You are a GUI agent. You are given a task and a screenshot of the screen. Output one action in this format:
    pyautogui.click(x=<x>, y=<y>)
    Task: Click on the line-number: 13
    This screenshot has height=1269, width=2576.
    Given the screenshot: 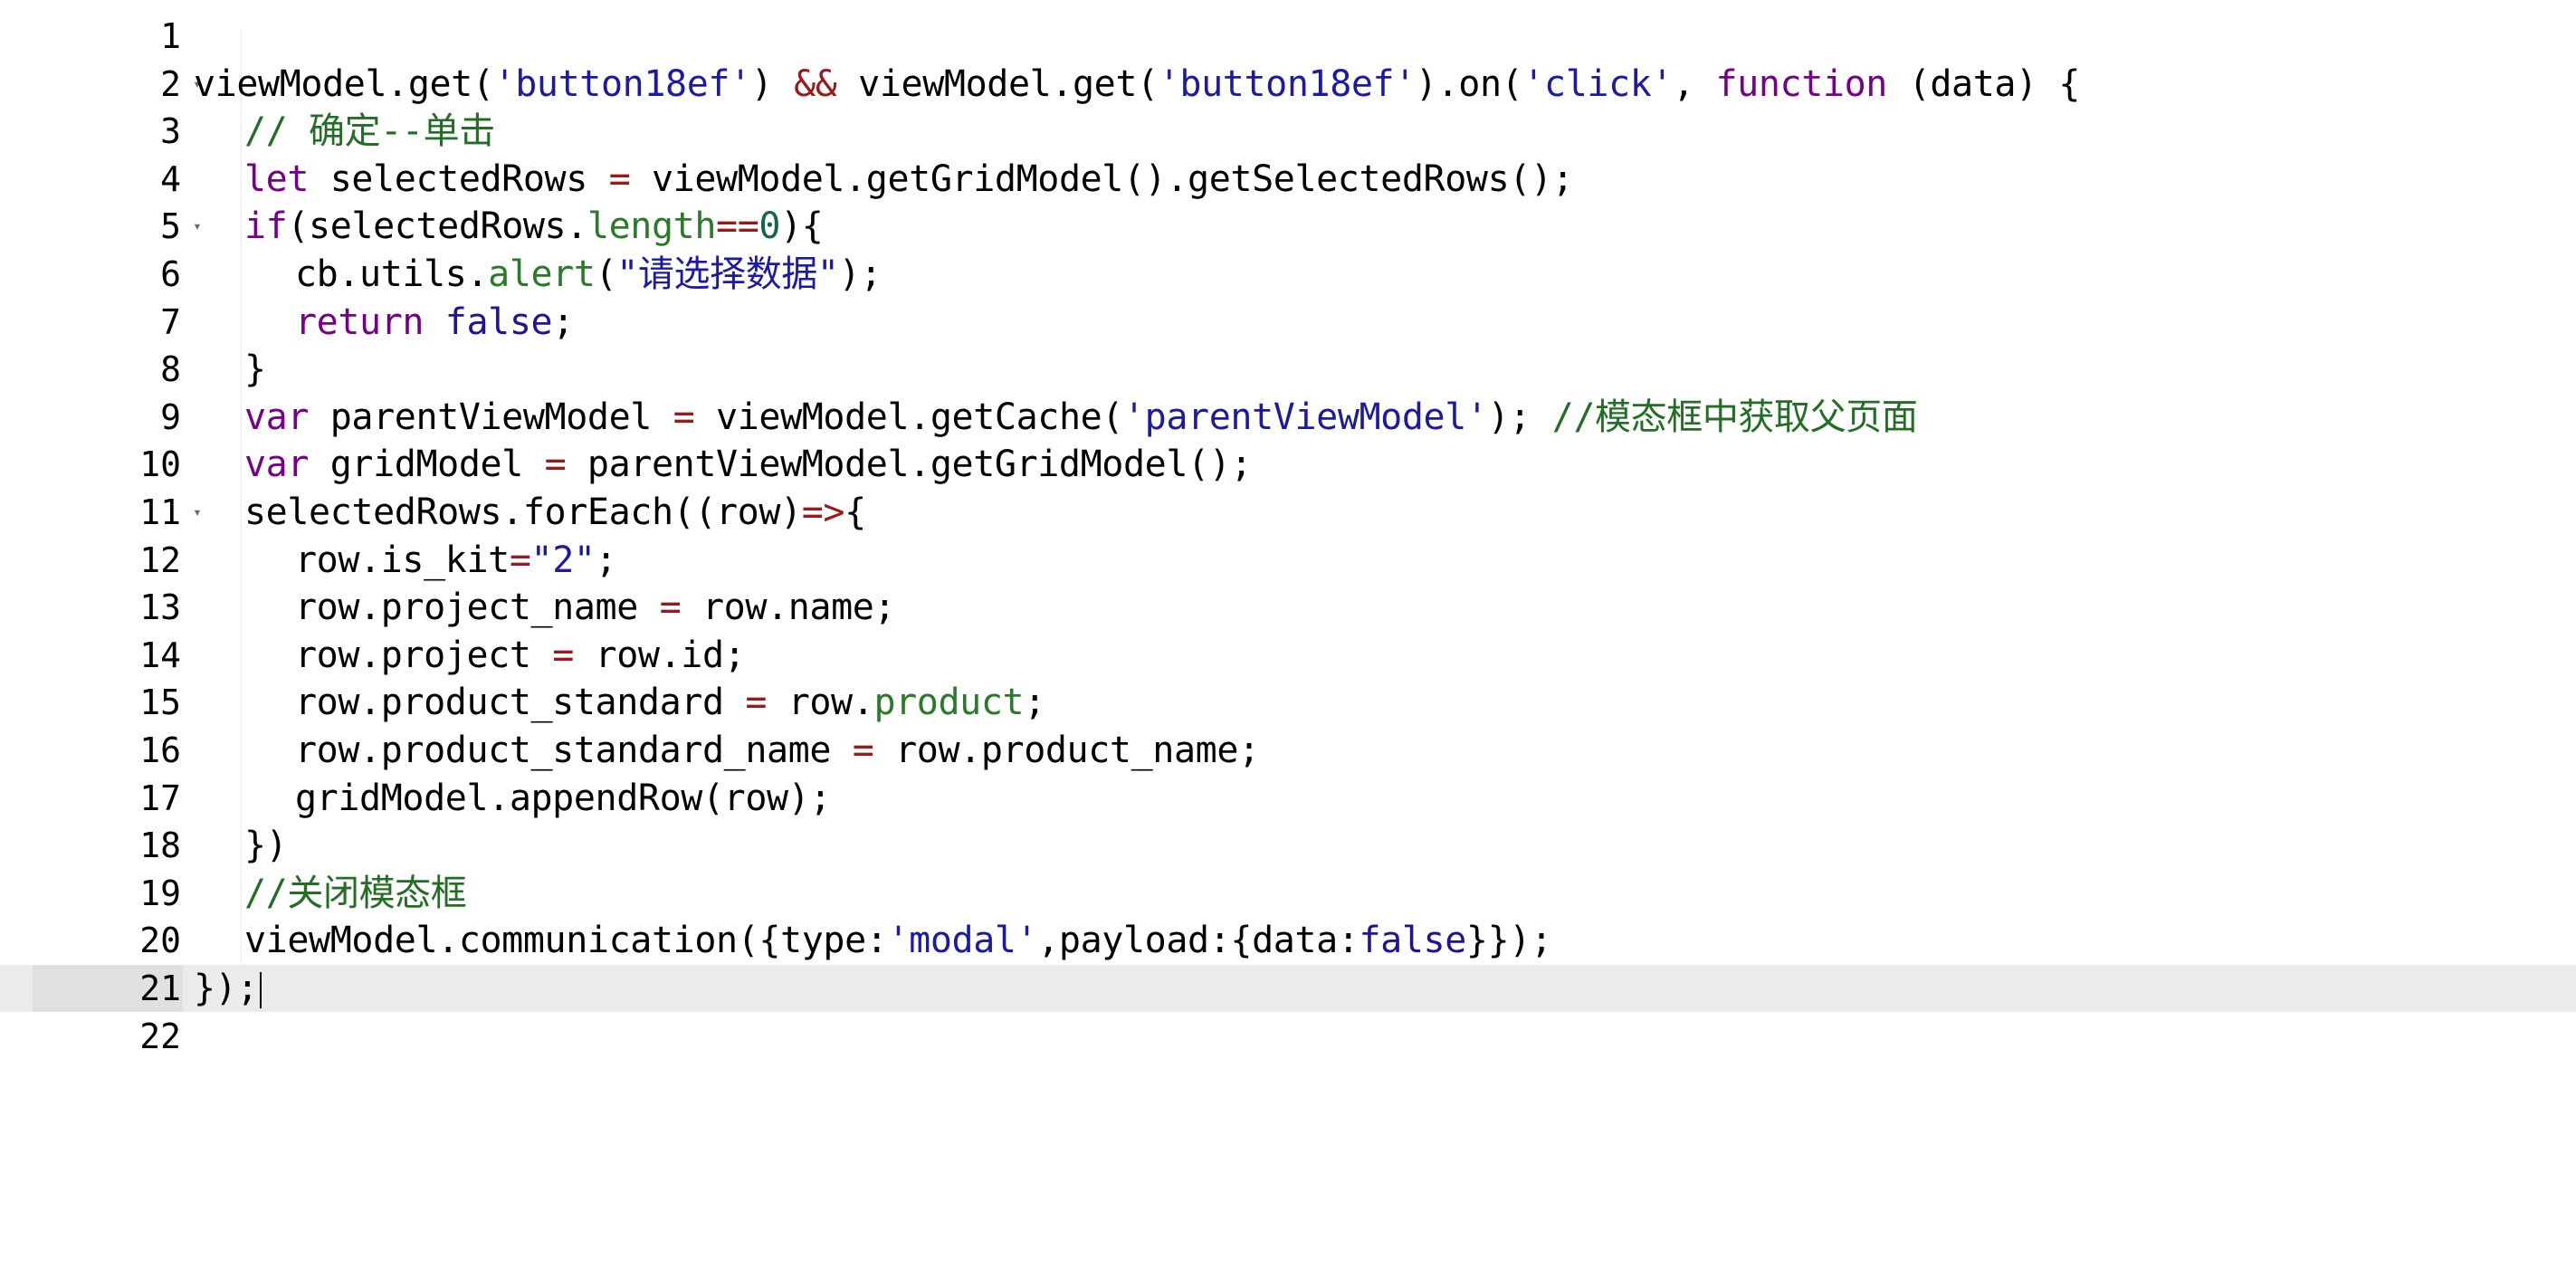 What is the action you would take?
    pyautogui.click(x=160, y=607)
    